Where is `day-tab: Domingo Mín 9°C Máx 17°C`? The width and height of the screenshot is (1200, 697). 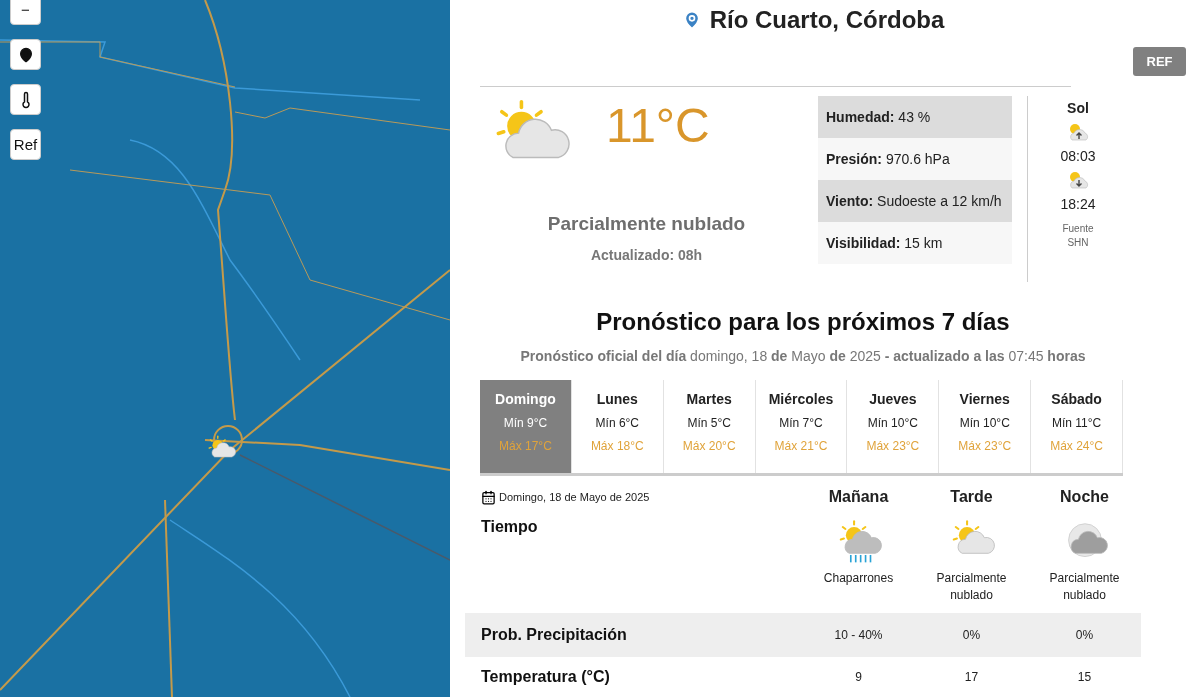
day-tab: Domingo Mín 9°C Máx 17°C is located at coordinates (526, 426).